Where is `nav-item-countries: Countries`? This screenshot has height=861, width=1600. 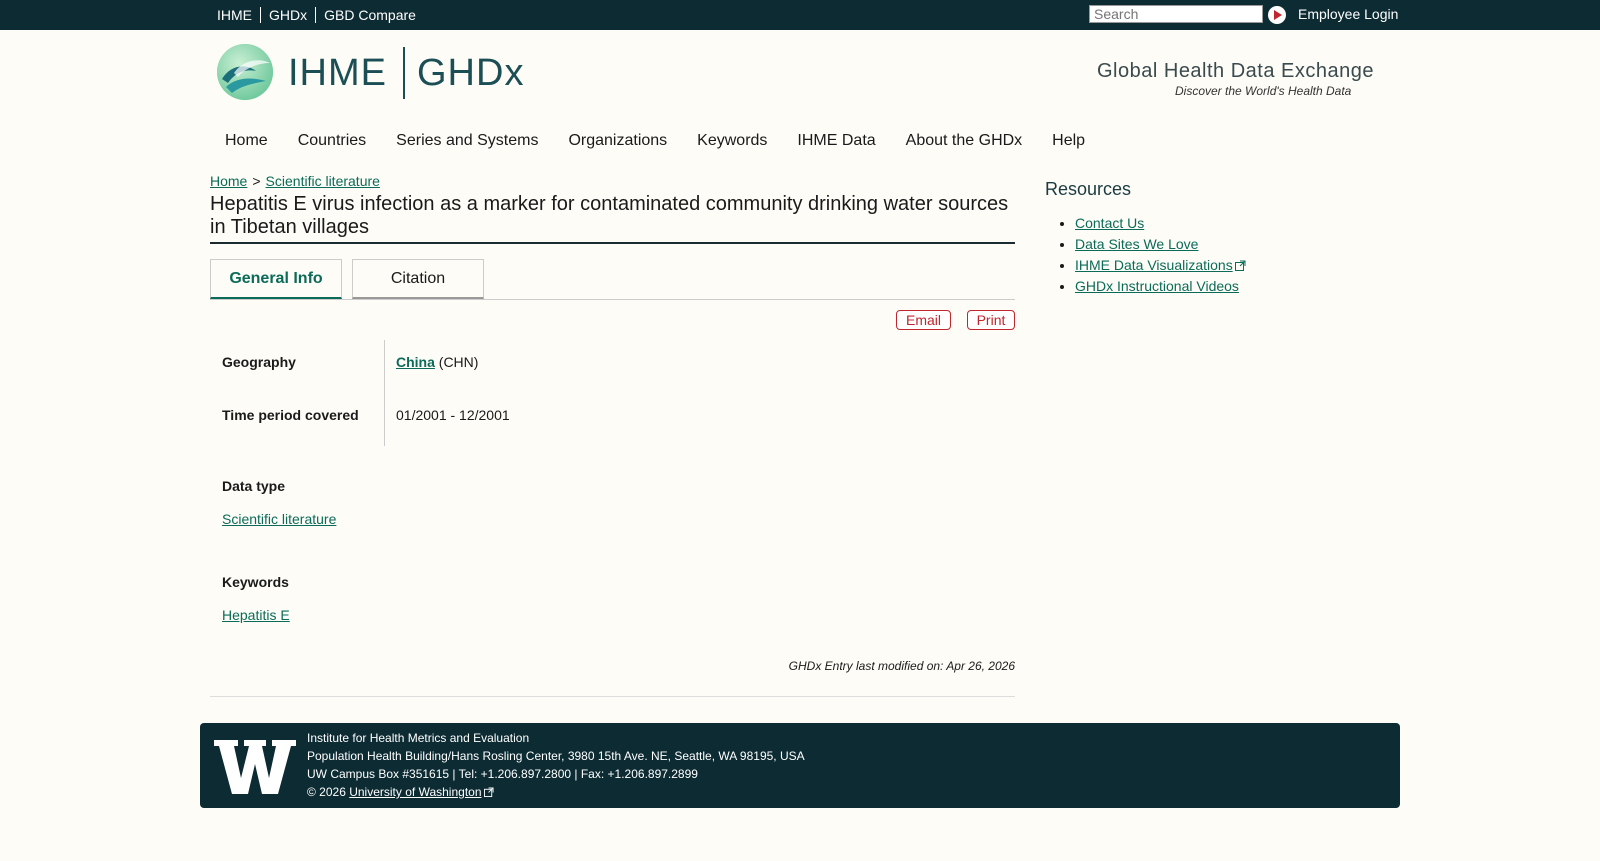
nav-item-countries: Countries is located at coordinates (332, 141).